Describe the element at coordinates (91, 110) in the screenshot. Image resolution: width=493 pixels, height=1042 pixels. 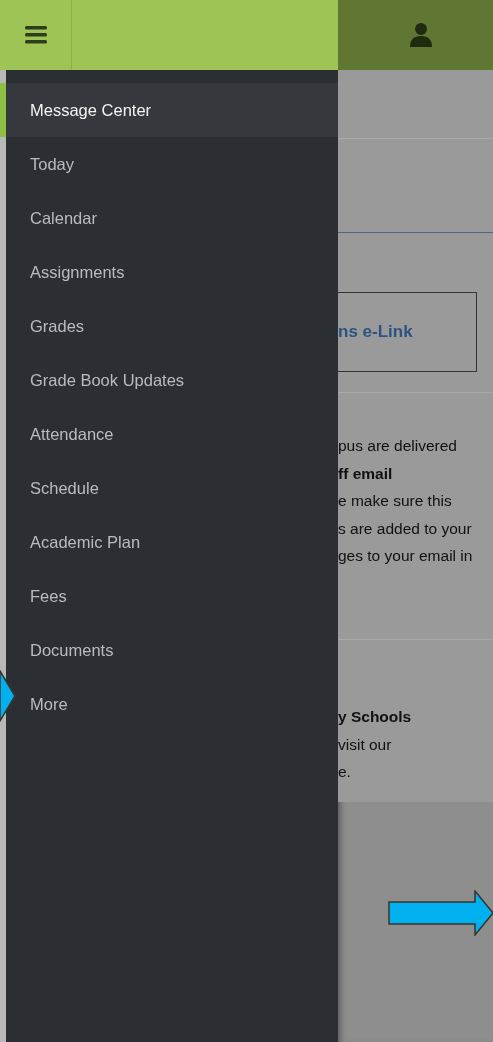
I see `menu-item: Message Center` at that location.